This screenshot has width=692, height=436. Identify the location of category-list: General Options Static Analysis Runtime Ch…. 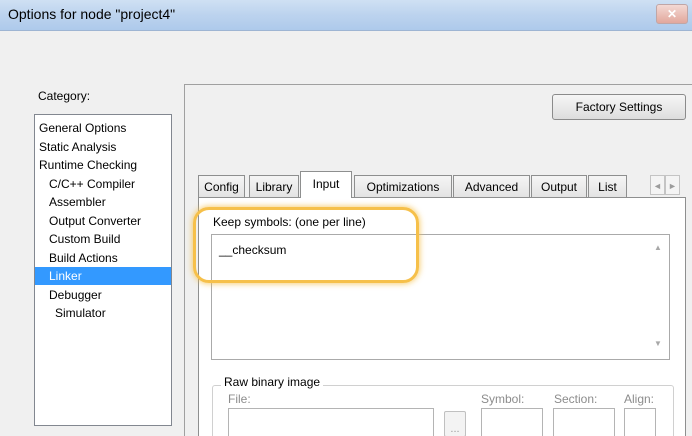
(103, 270).